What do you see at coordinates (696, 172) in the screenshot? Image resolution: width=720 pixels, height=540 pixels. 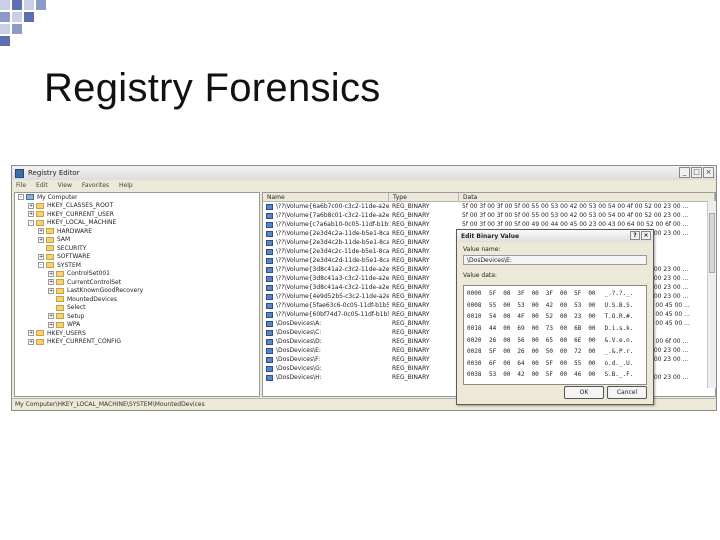 I see `maximize-button: □` at bounding box center [696, 172].